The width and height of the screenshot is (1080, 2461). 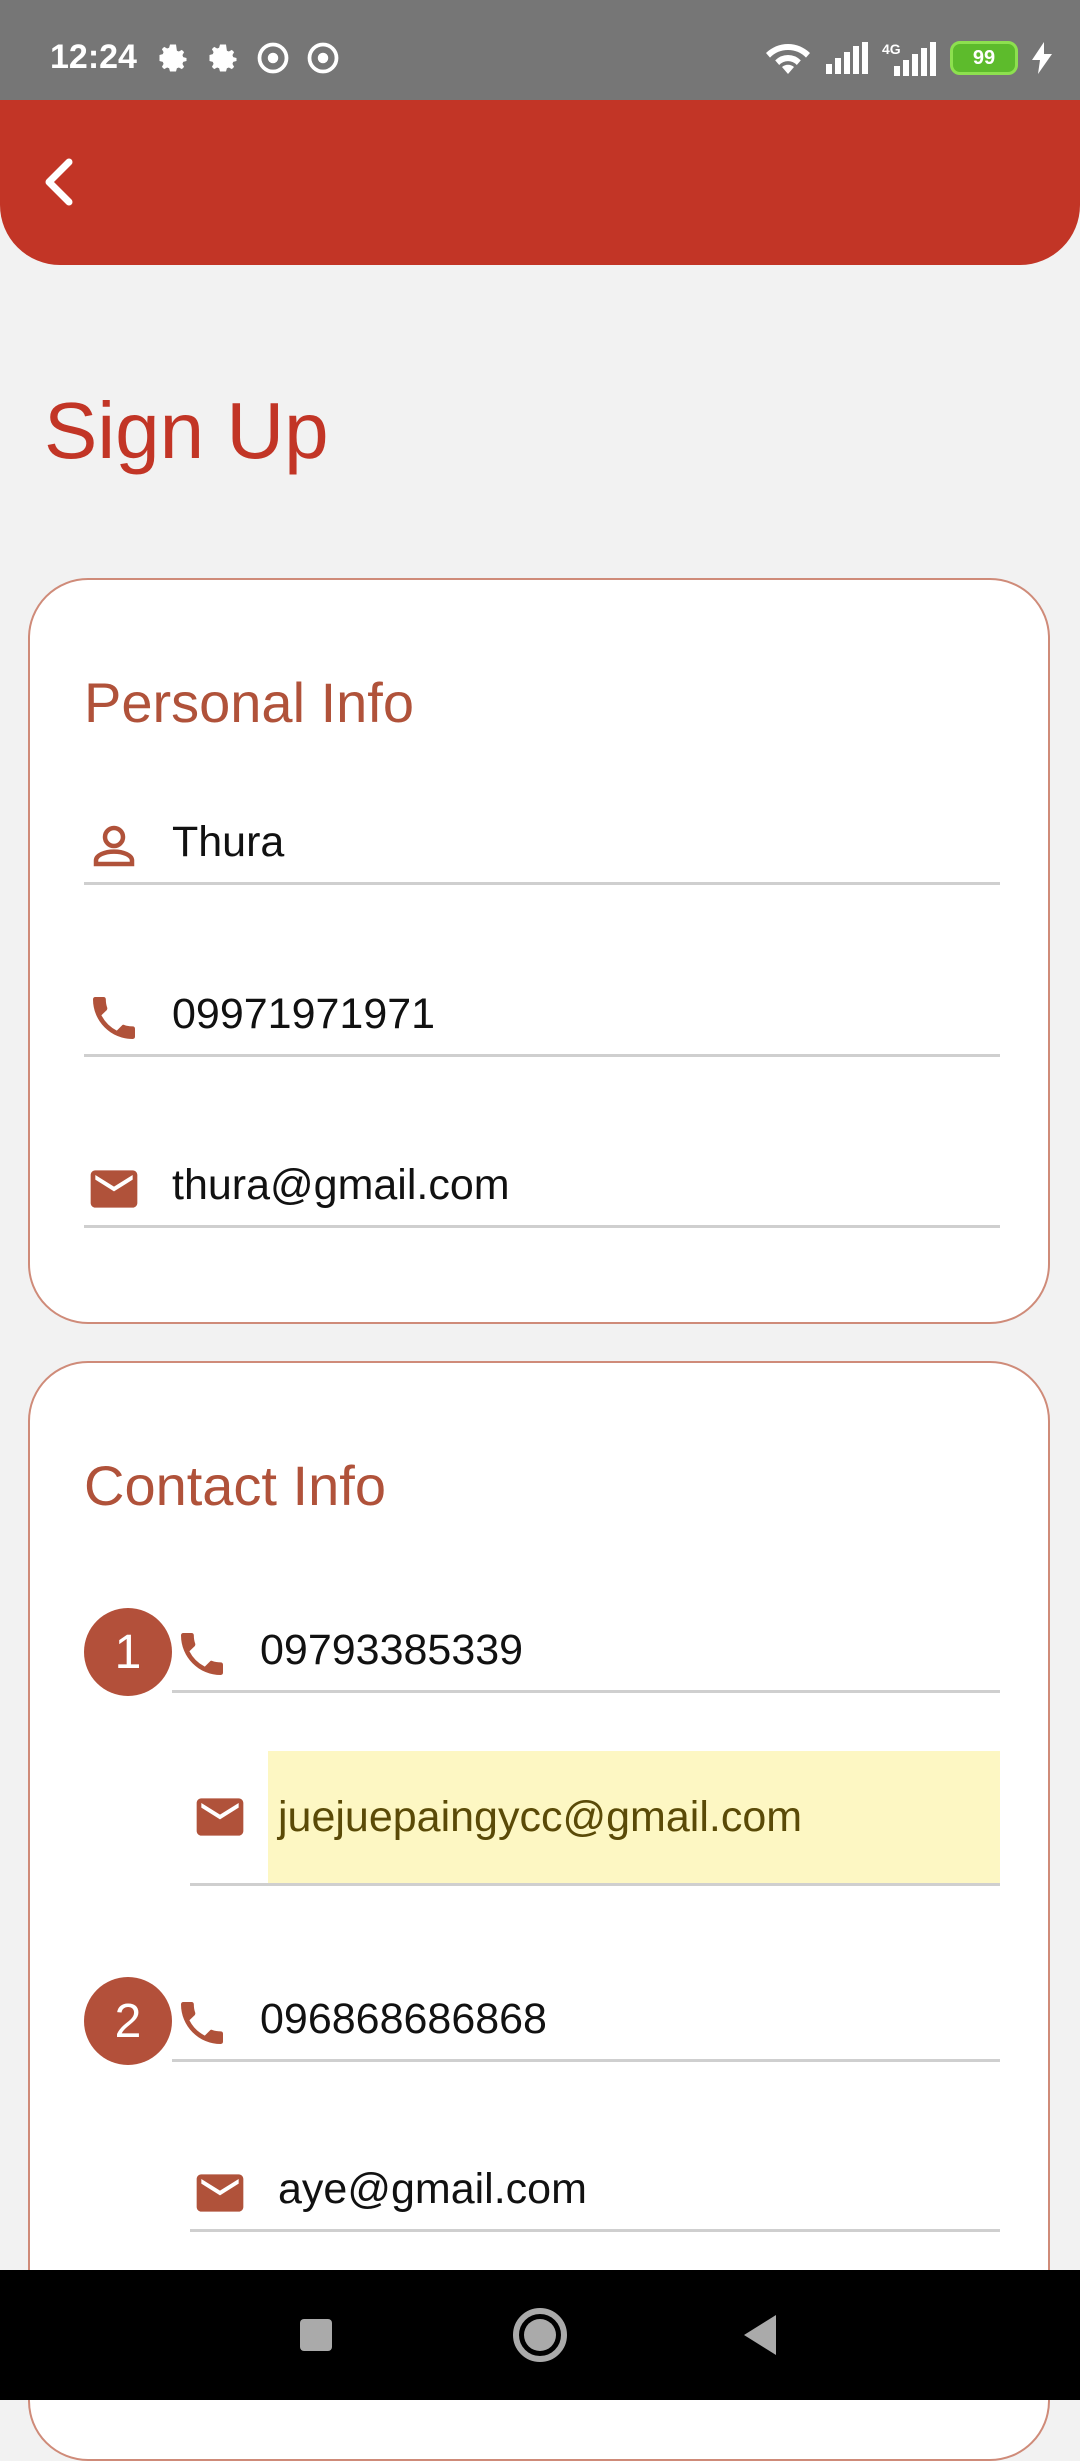 What do you see at coordinates (595, 2190) in the screenshot?
I see `contact-email-field: aye@gmail.com` at bounding box center [595, 2190].